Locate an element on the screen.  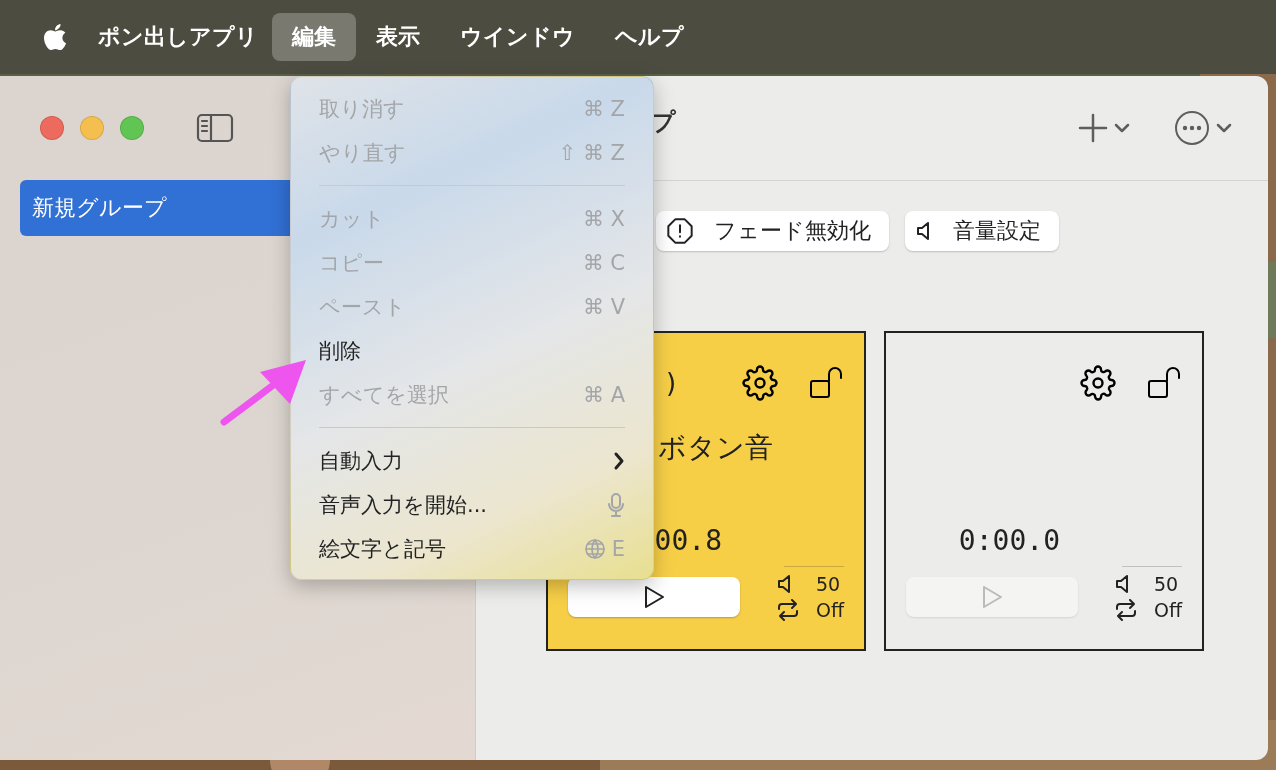
sound-card: 0:00.0 50 Off is located at coordinates (1044, 491).